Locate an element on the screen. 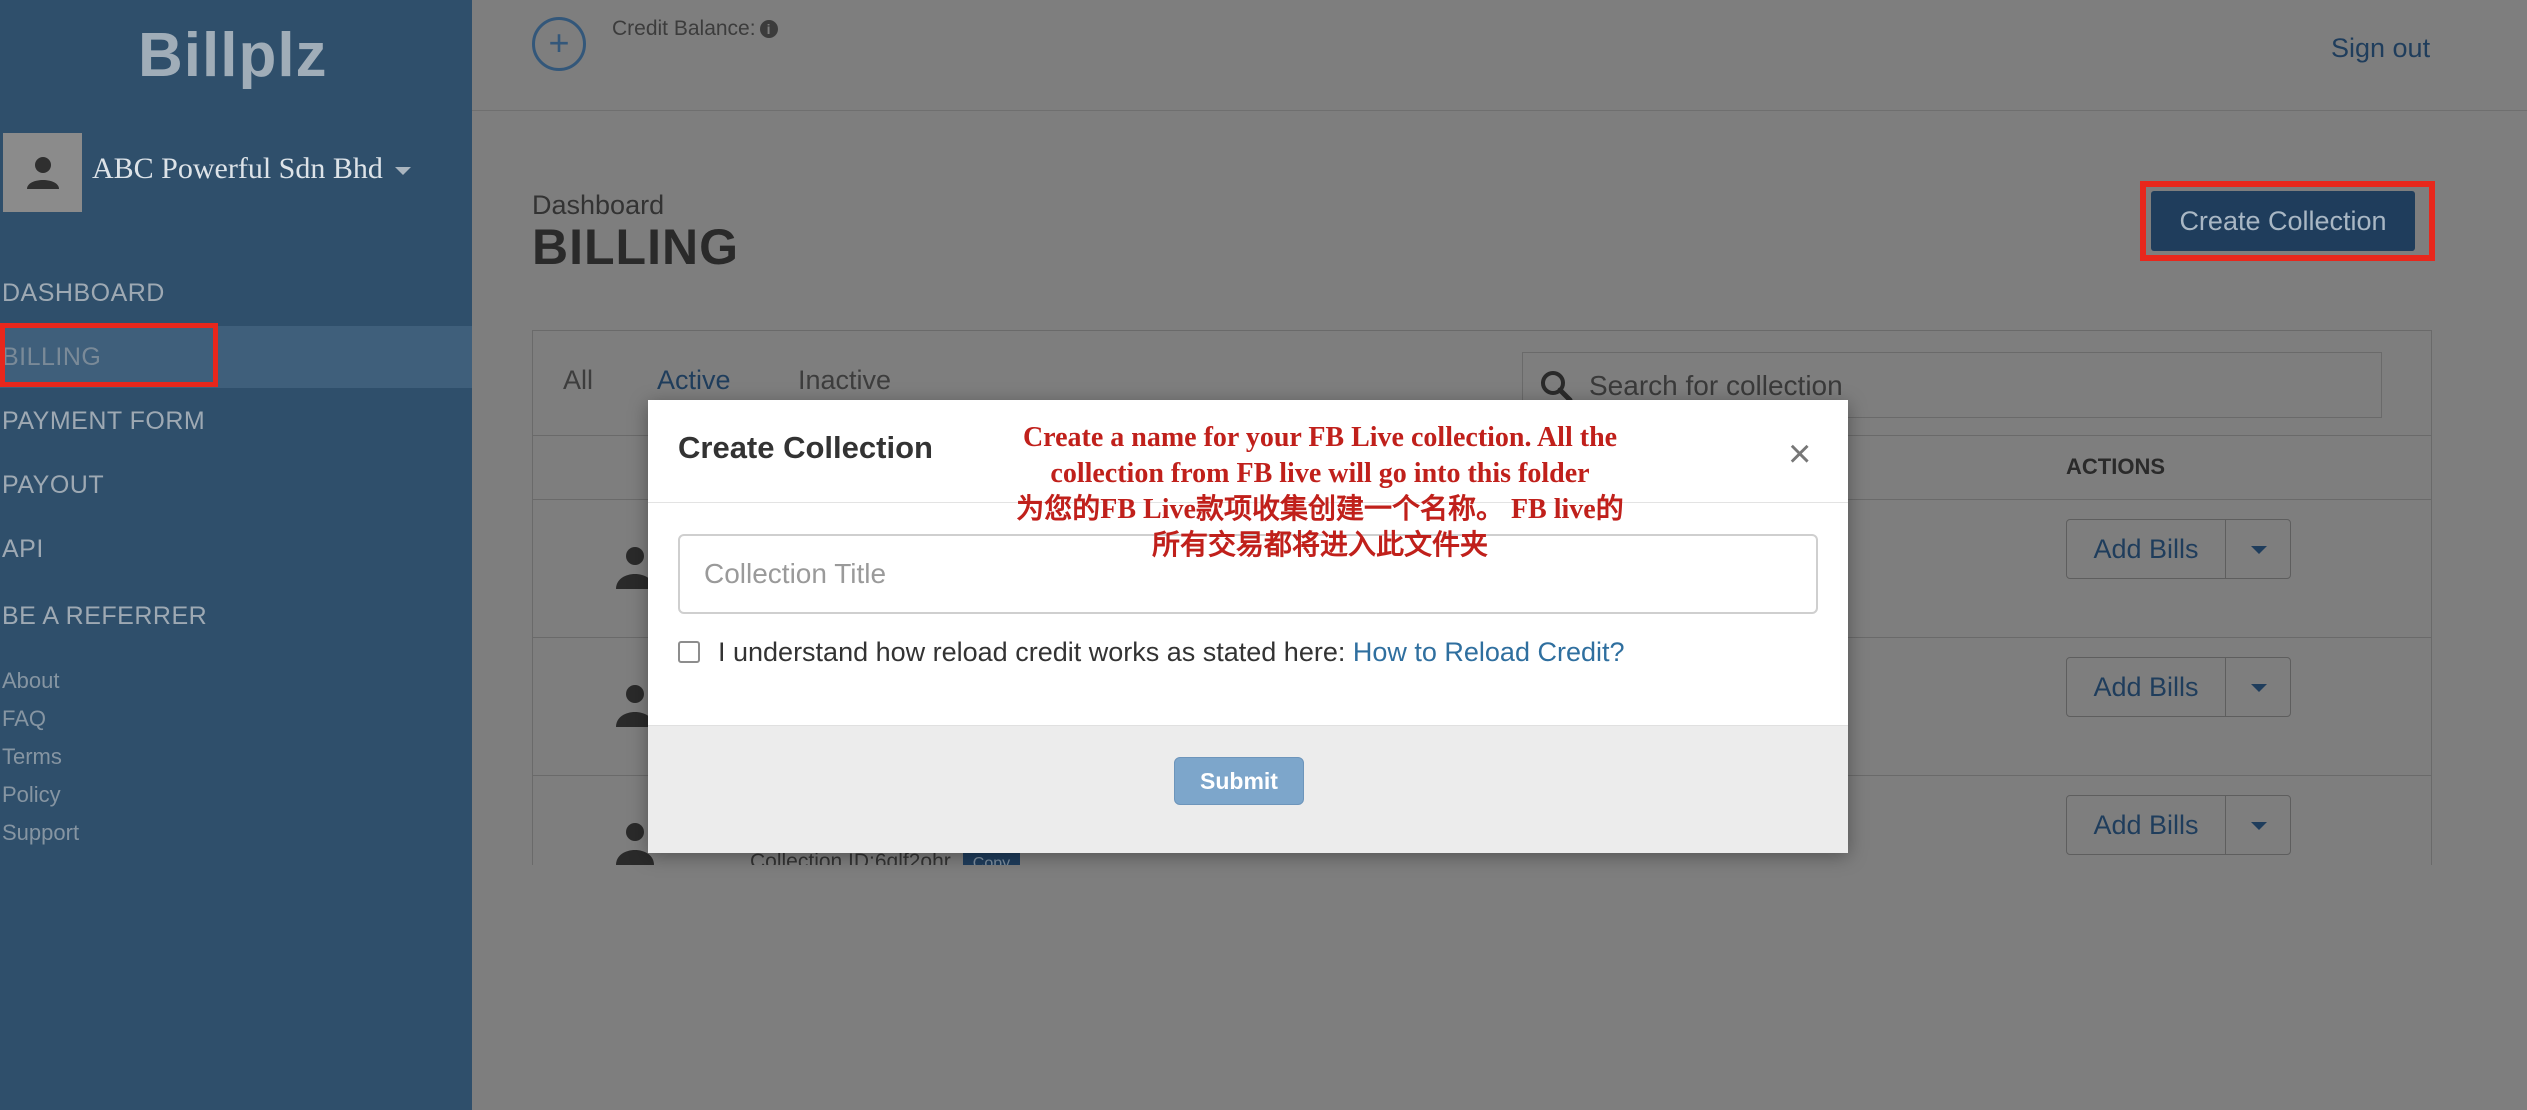  plus-icon: + is located at coordinates (559, 42).